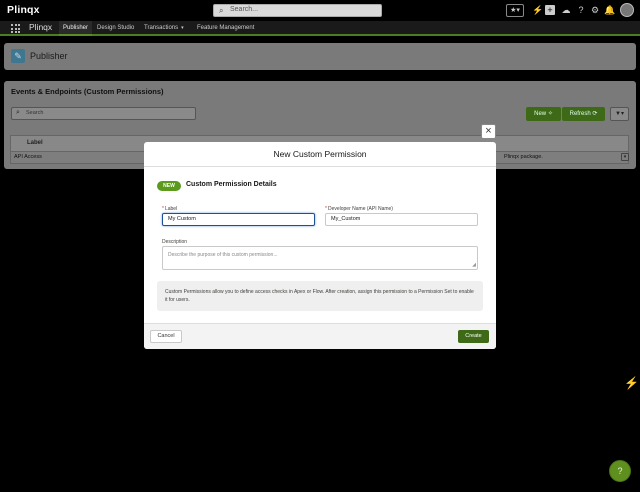 Image resolution: width=640 pixels, height=492 pixels. I want to click on help-button: ?, so click(620, 471).